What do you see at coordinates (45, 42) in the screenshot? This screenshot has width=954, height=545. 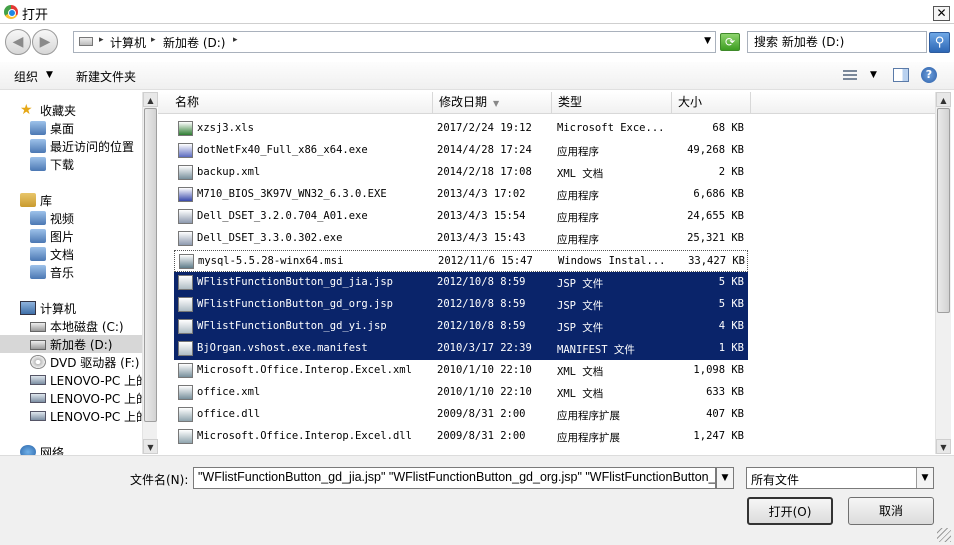 I see `forward-button: ▶` at bounding box center [45, 42].